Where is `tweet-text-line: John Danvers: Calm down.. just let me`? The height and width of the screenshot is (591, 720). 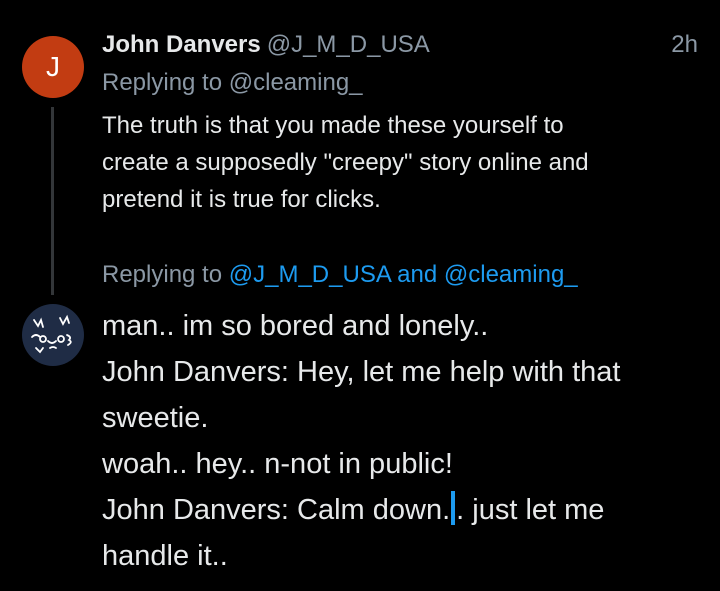
tweet-text-line: John Danvers: Calm down.. just let me is located at coordinates (407, 510).